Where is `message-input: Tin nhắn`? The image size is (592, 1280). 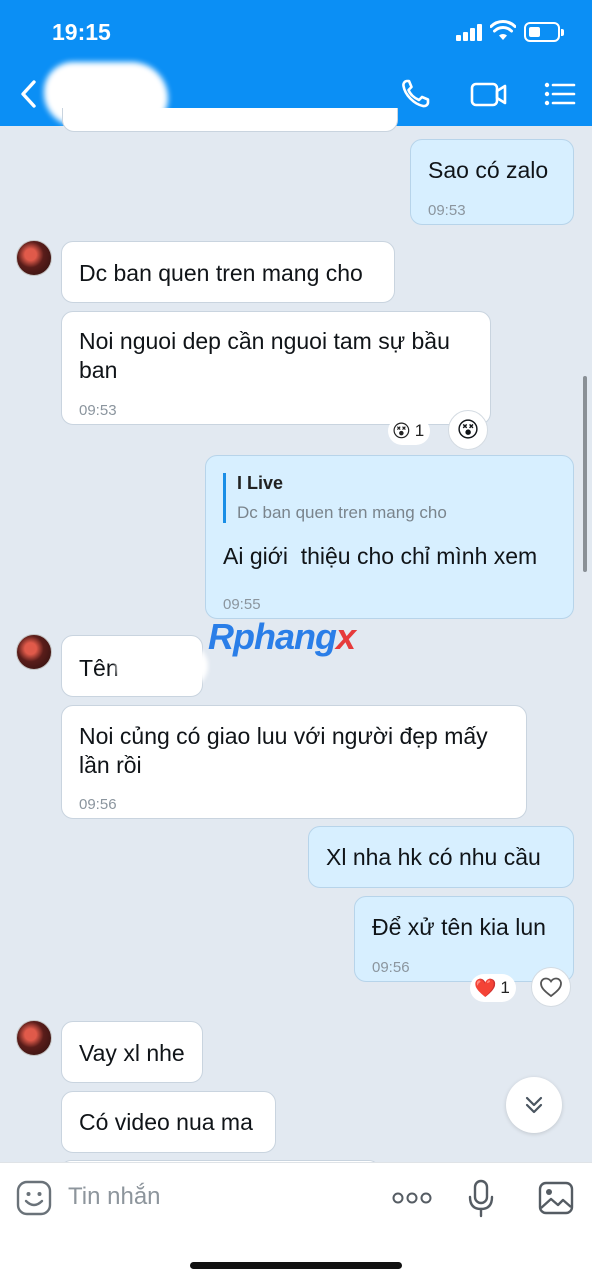 message-input: Tin nhắn is located at coordinates (114, 1197).